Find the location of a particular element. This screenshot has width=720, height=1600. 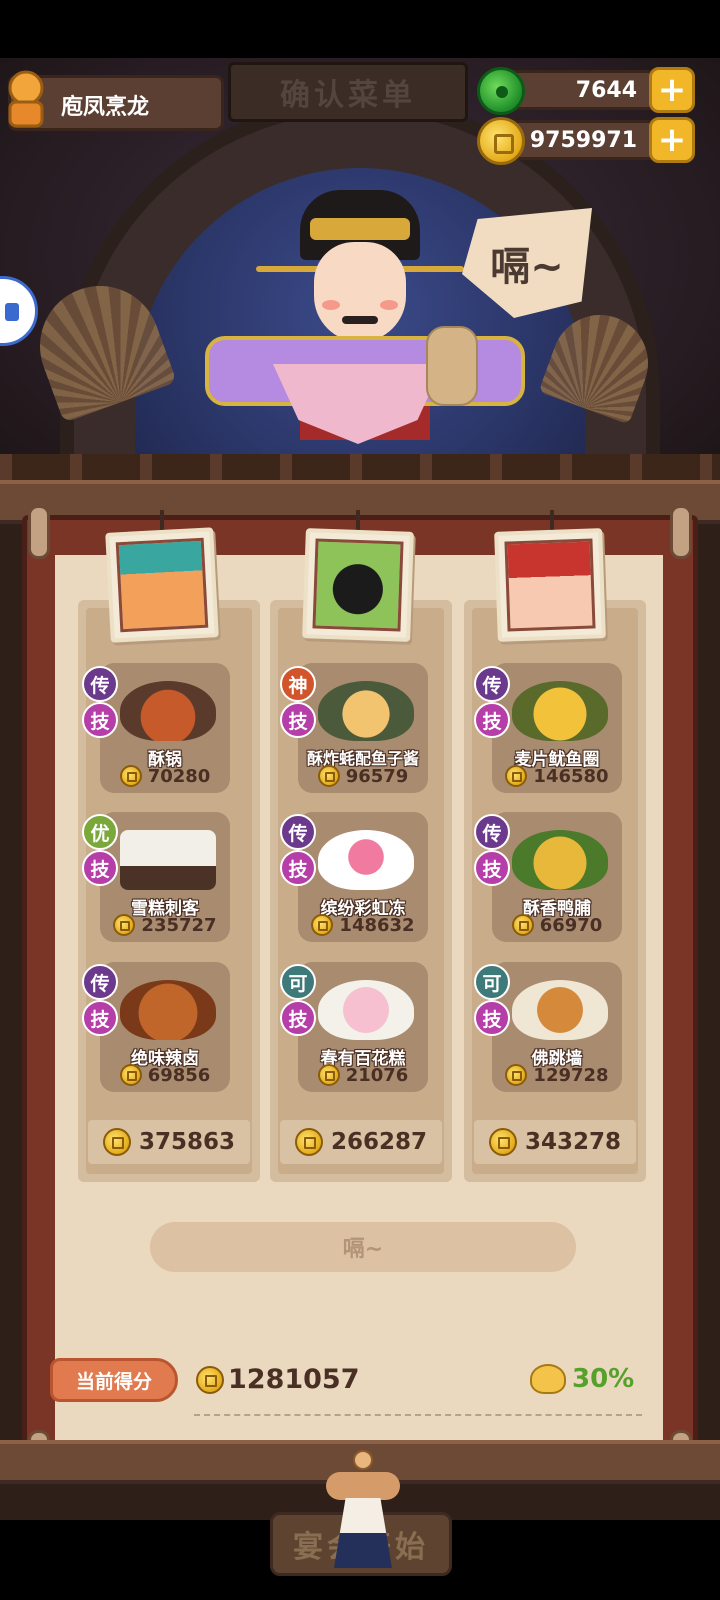

add-coins-button: + is located at coordinates (672, 140).